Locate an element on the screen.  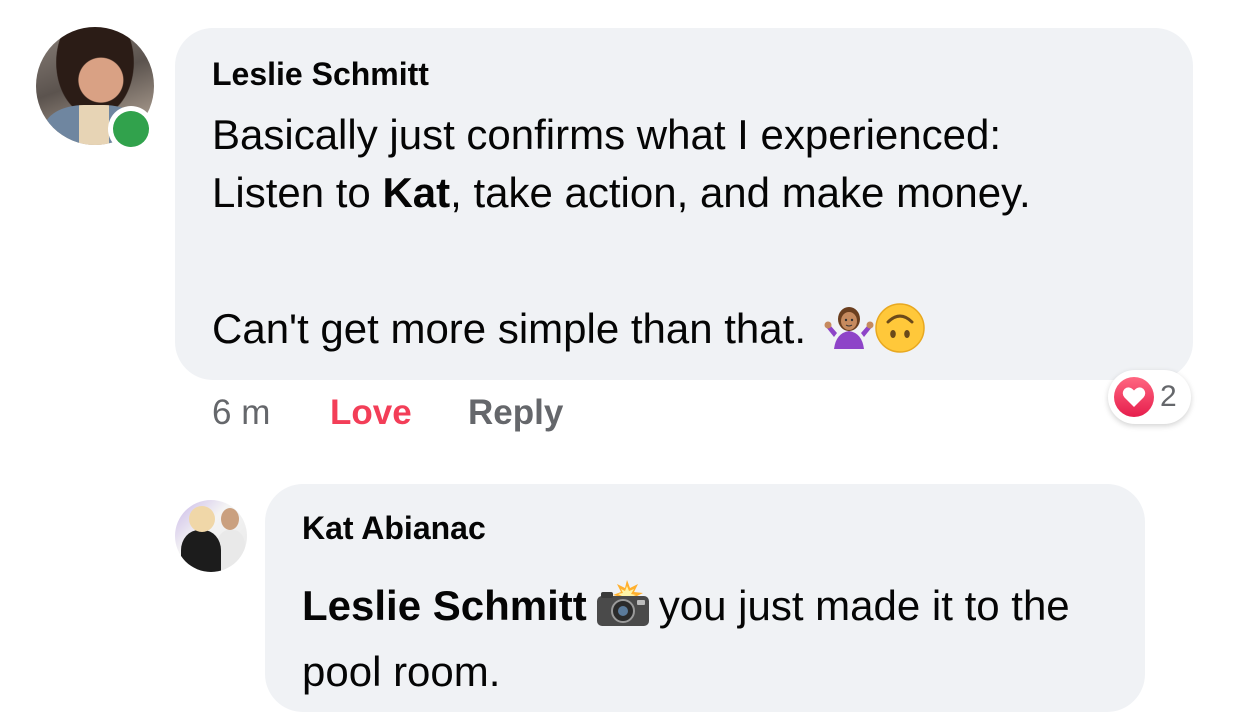
love-reaction-button: Love is located at coordinates (399, 413).